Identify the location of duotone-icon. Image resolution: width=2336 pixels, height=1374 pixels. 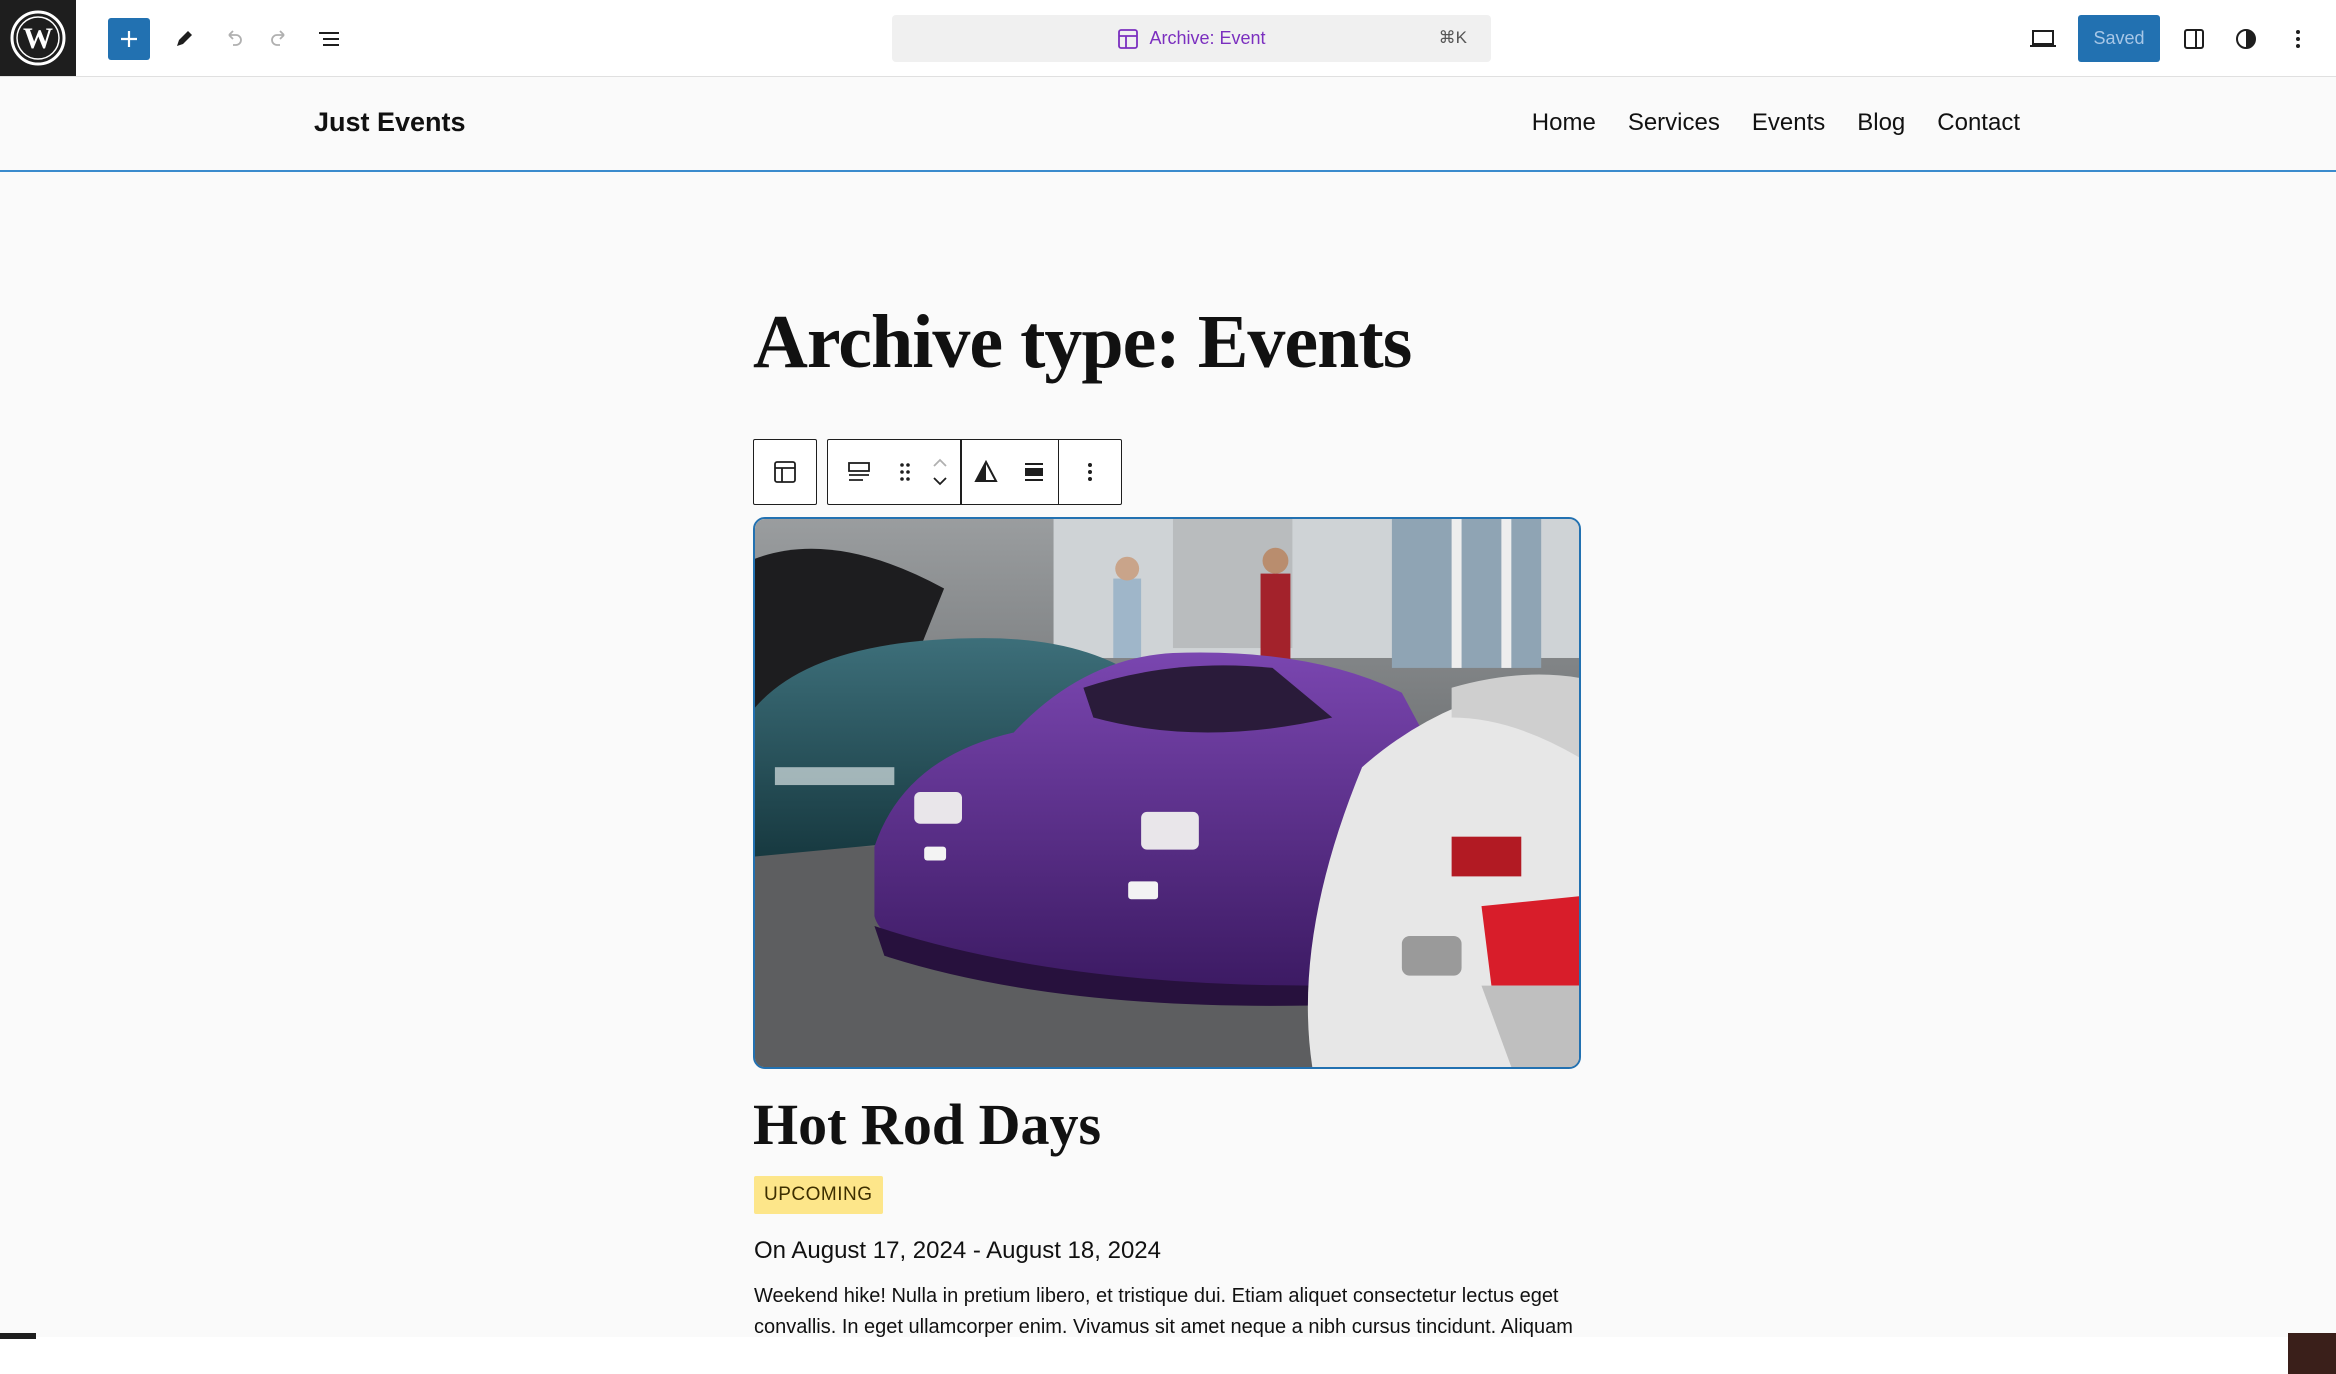
(985, 471).